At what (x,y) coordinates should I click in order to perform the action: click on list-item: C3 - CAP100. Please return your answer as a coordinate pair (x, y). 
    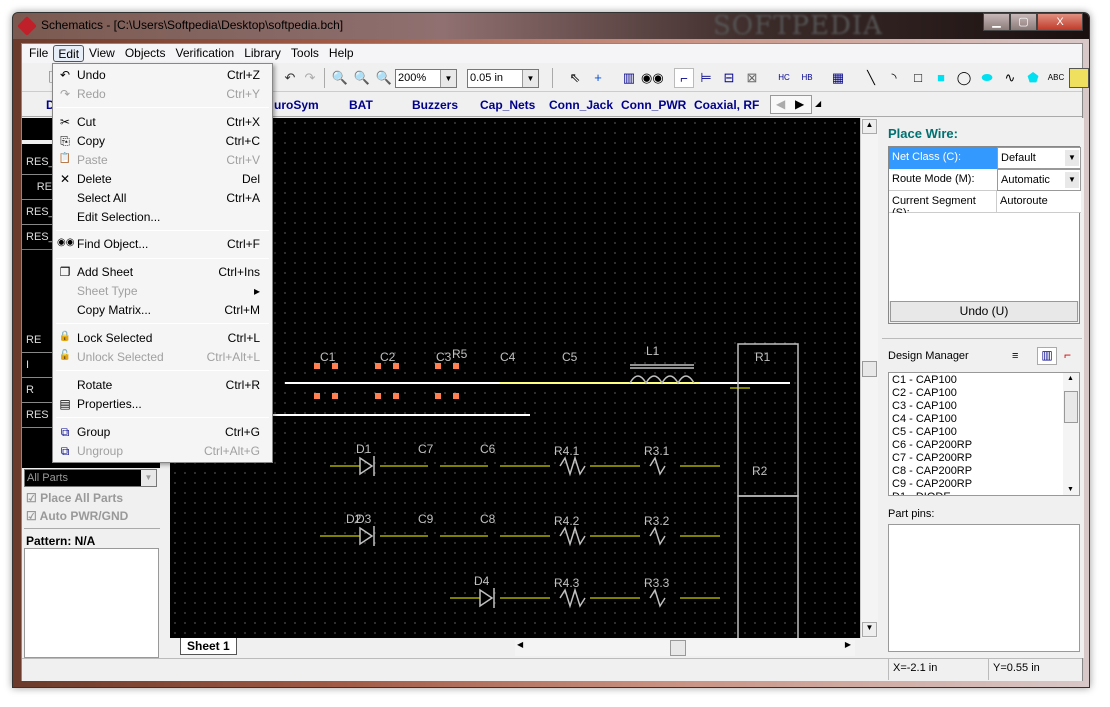
    Looking at the image, I should click on (984, 406).